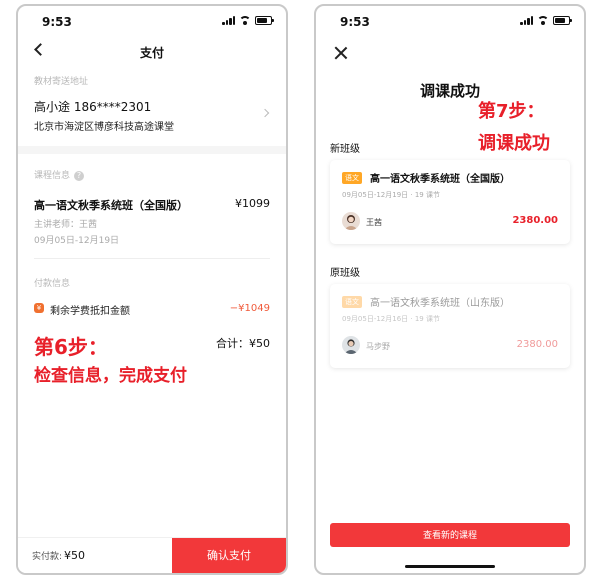 This screenshot has height=579, width=600. I want to click on course-name: 高一语文秋季系统班（全国版）, so click(111, 205).